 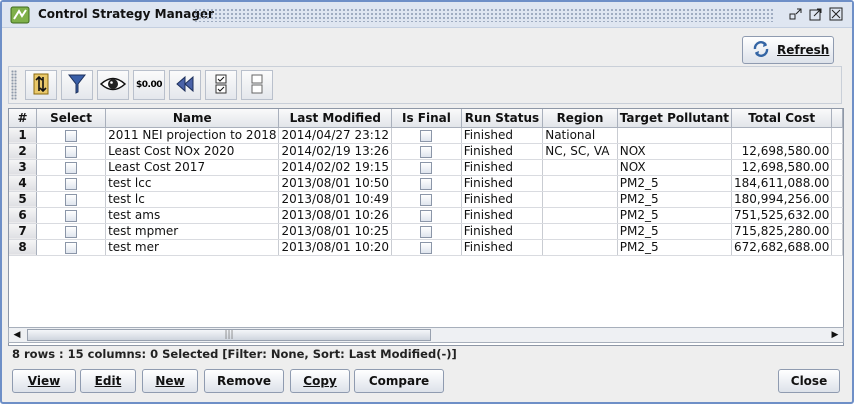 What do you see at coordinates (257, 85) in the screenshot?
I see `clear-selection-button` at bounding box center [257, 85].